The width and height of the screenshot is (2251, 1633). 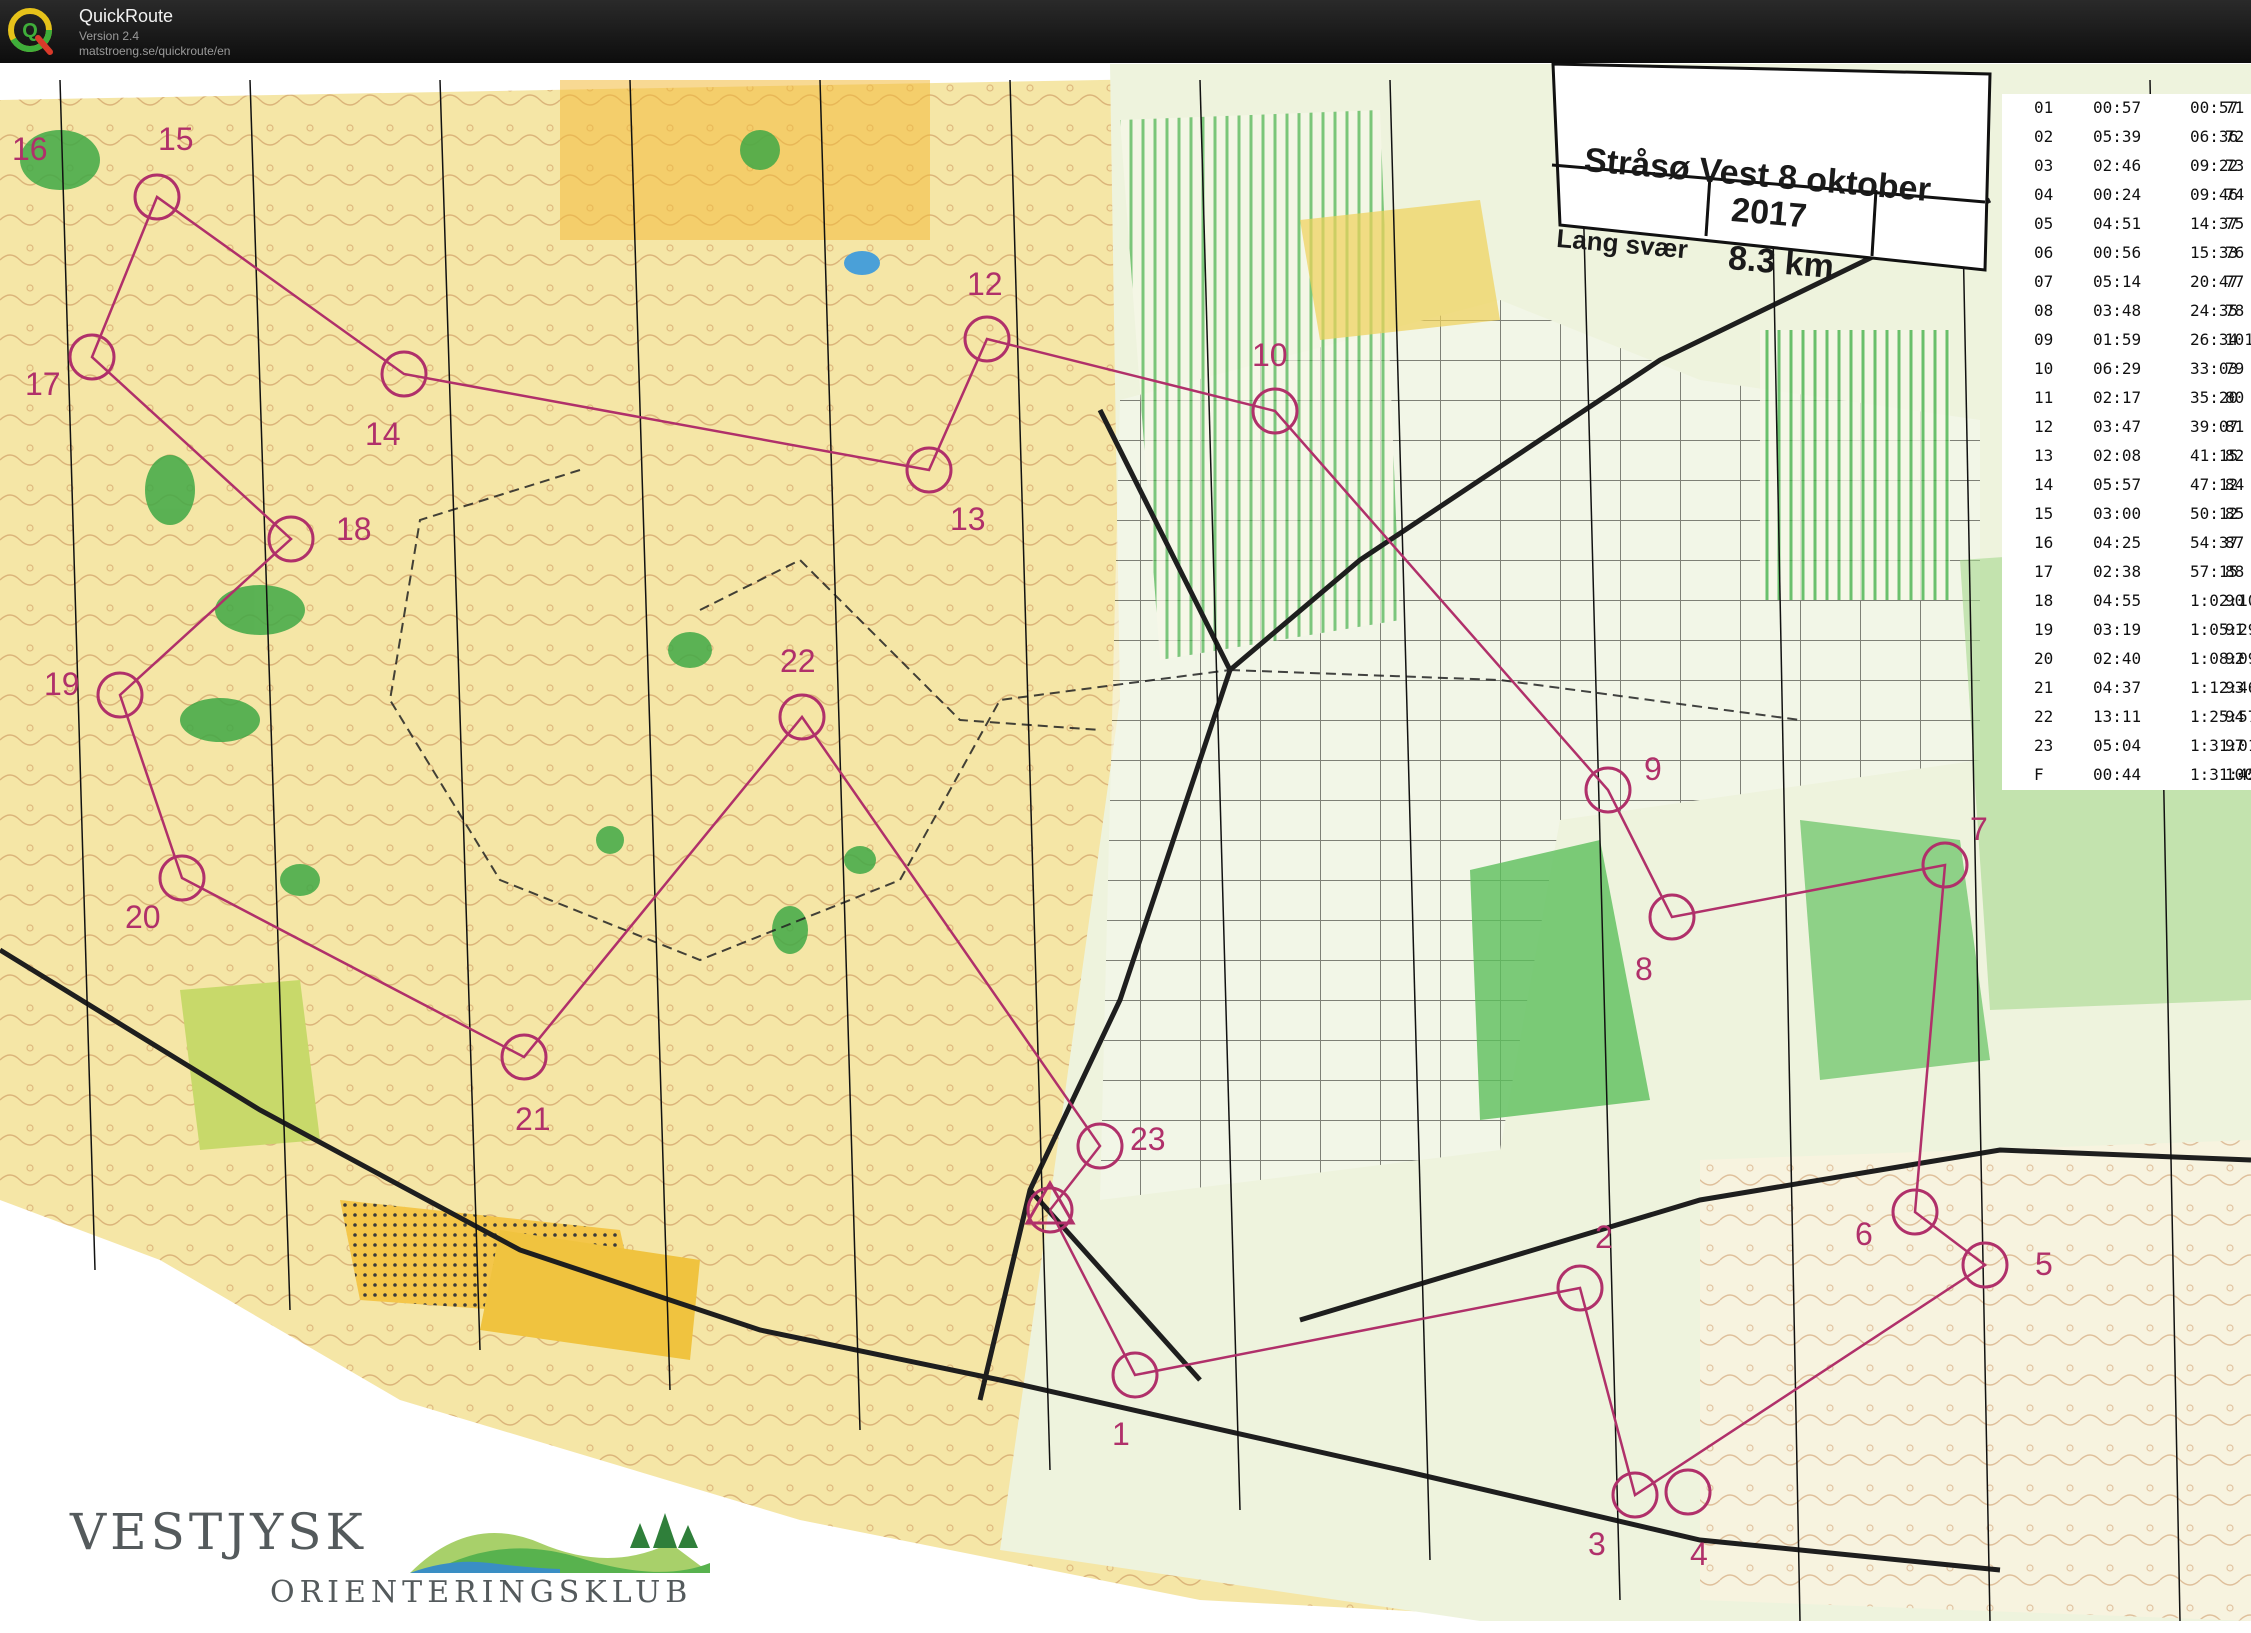 What do you see at coordinates (1653, 769) in the screenshot?
I see `control-label: 9` at bounding box center [1653, 769].